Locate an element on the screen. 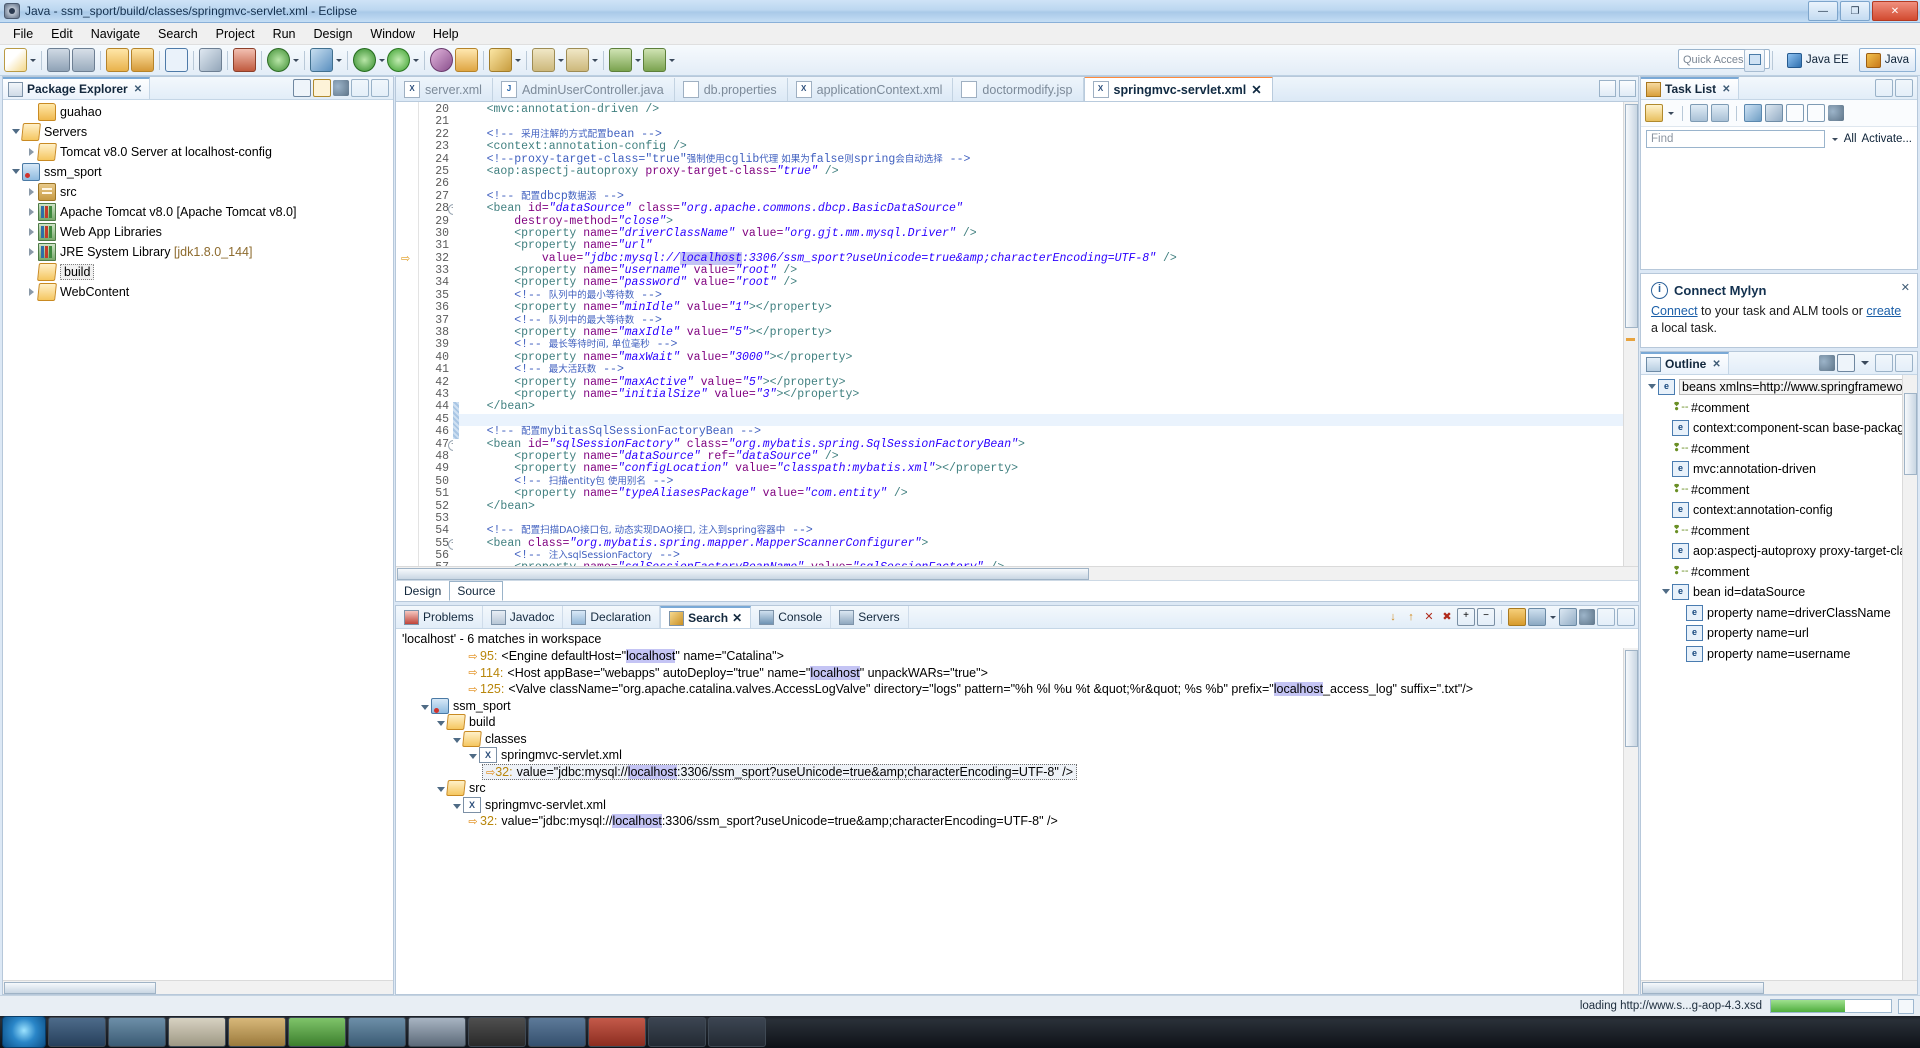 This screenshot has height=1048, width=1920. outline-vscrollbar is located at coordinates (1909, 677).